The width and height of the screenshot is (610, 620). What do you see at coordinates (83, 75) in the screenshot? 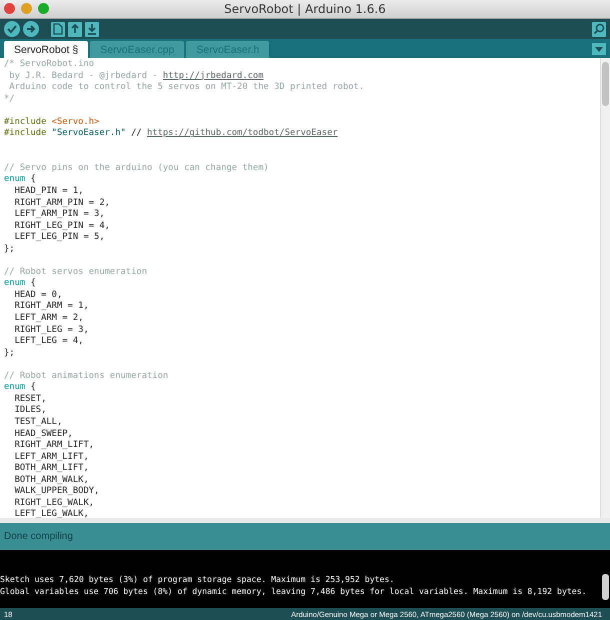
I see `code-comment: by J.R. Bedard - @jrbedard -` at bounding box center [83, 75].